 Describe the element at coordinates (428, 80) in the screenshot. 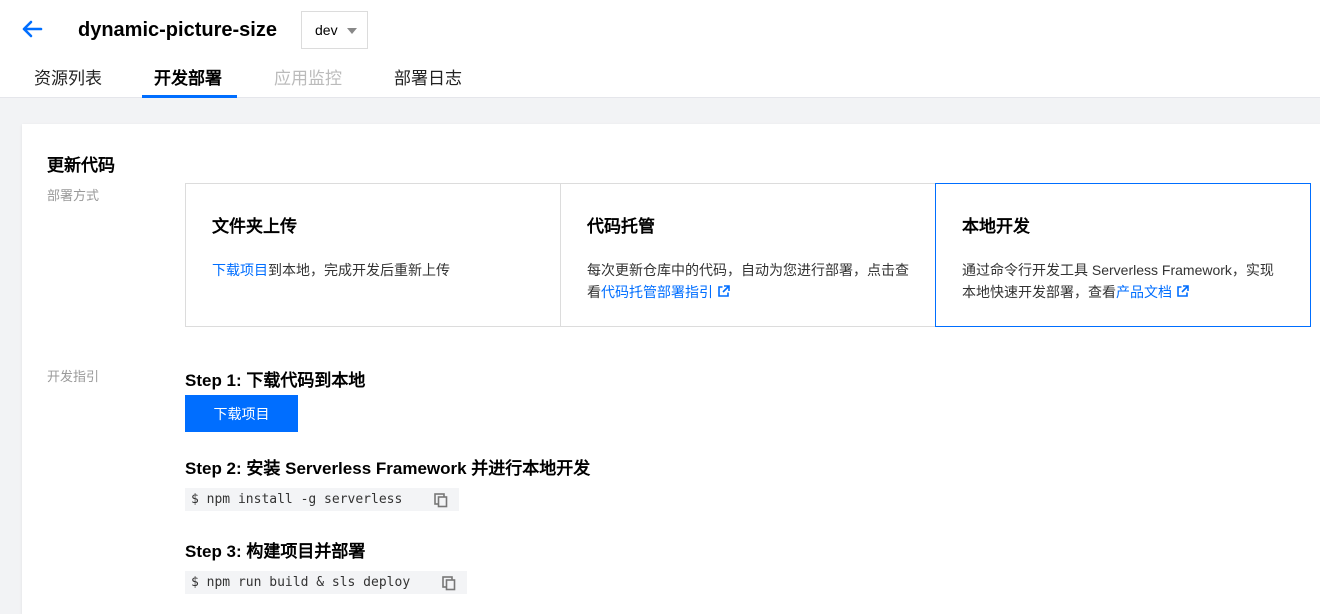

I see `tab-deploy-log: 部署日志` at that location.